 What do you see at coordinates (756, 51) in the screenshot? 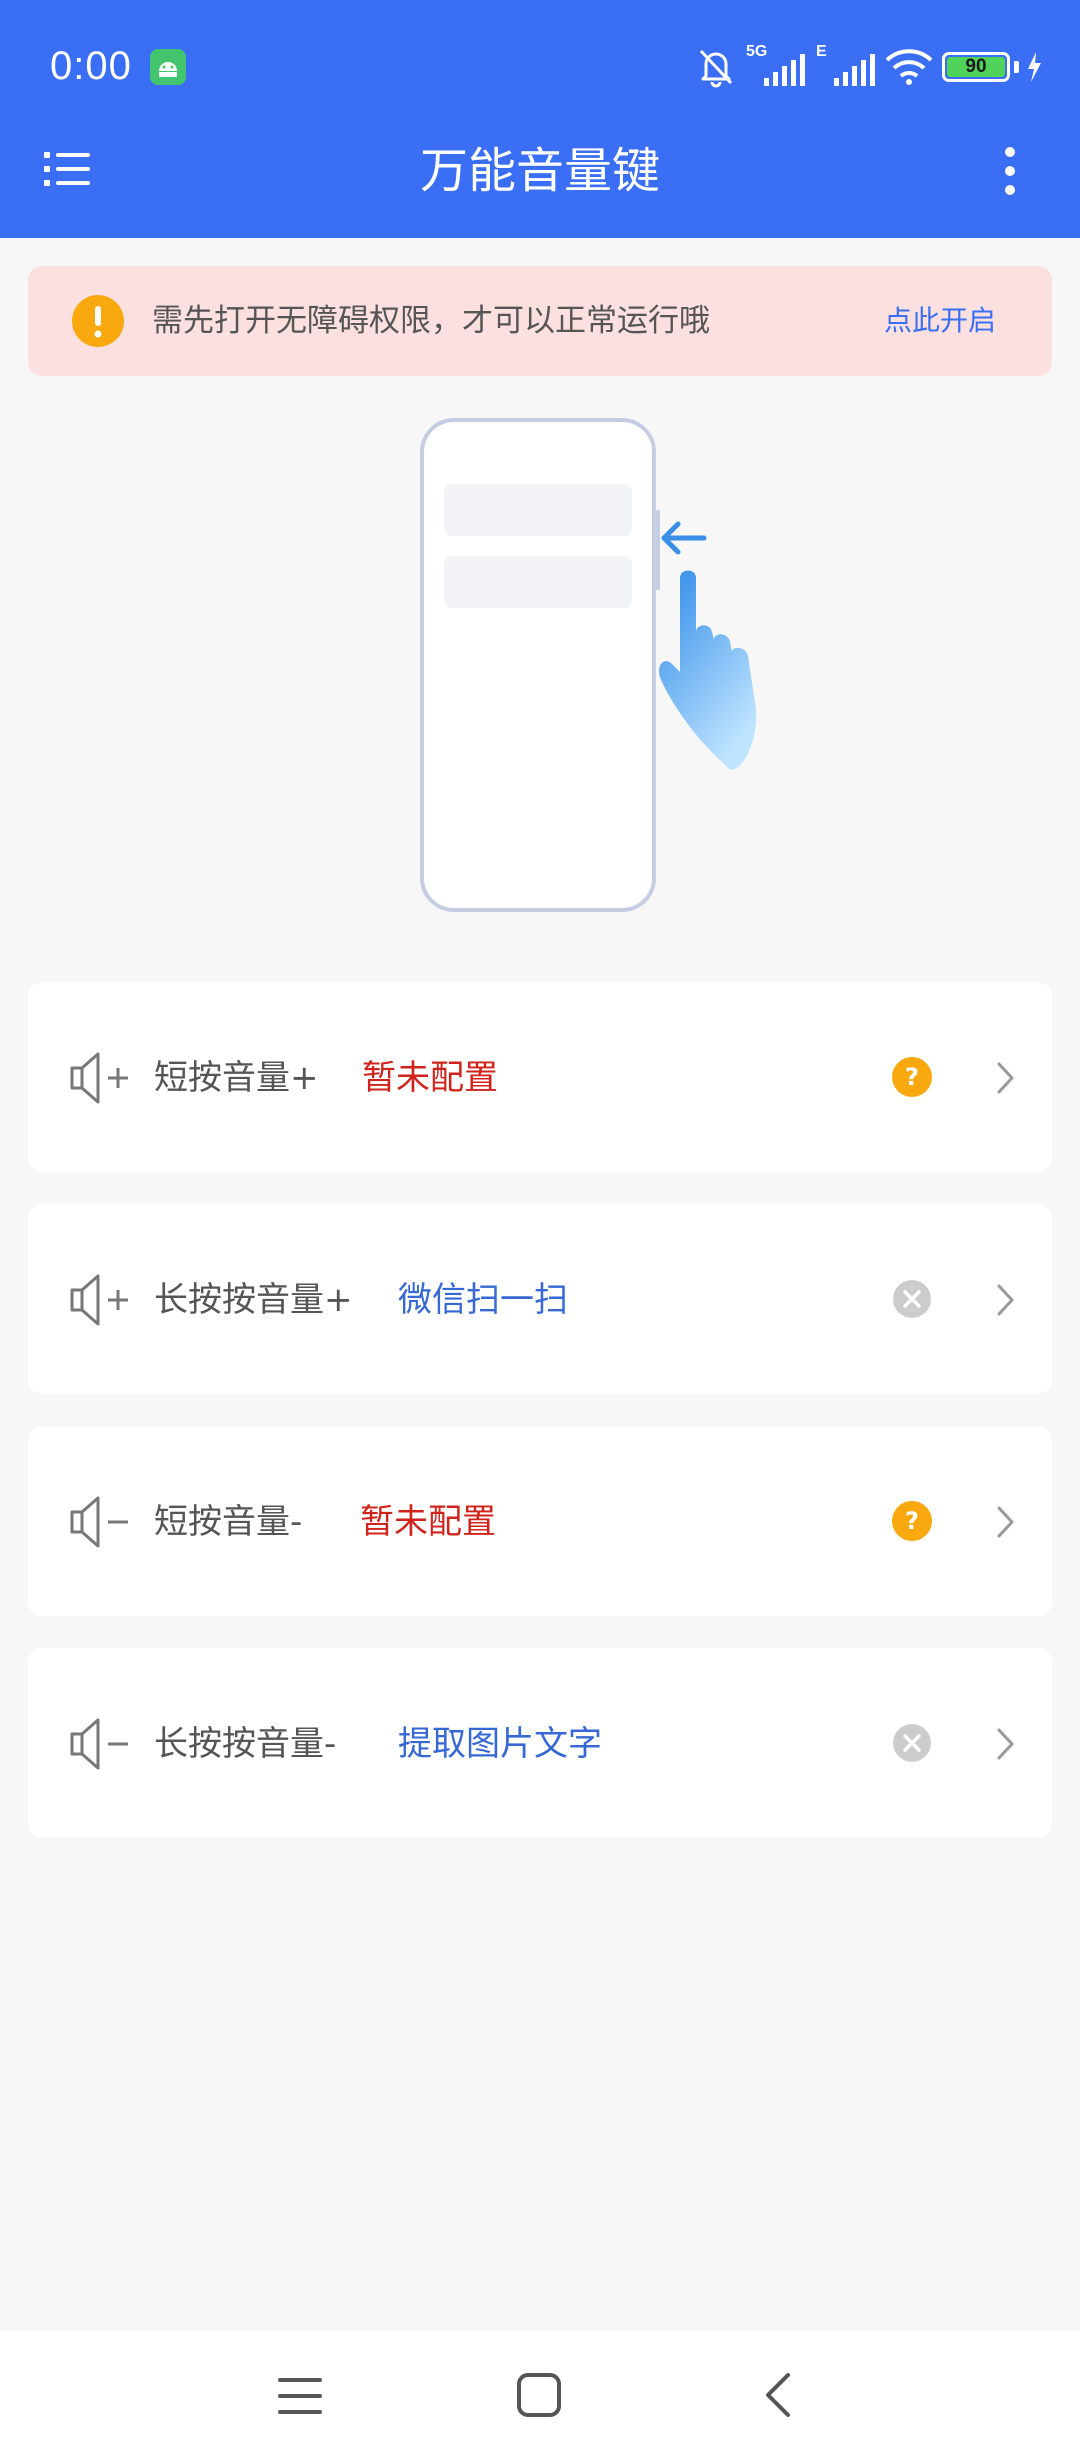
I see `svg-text: 5G` at bounding box center [756, 51].